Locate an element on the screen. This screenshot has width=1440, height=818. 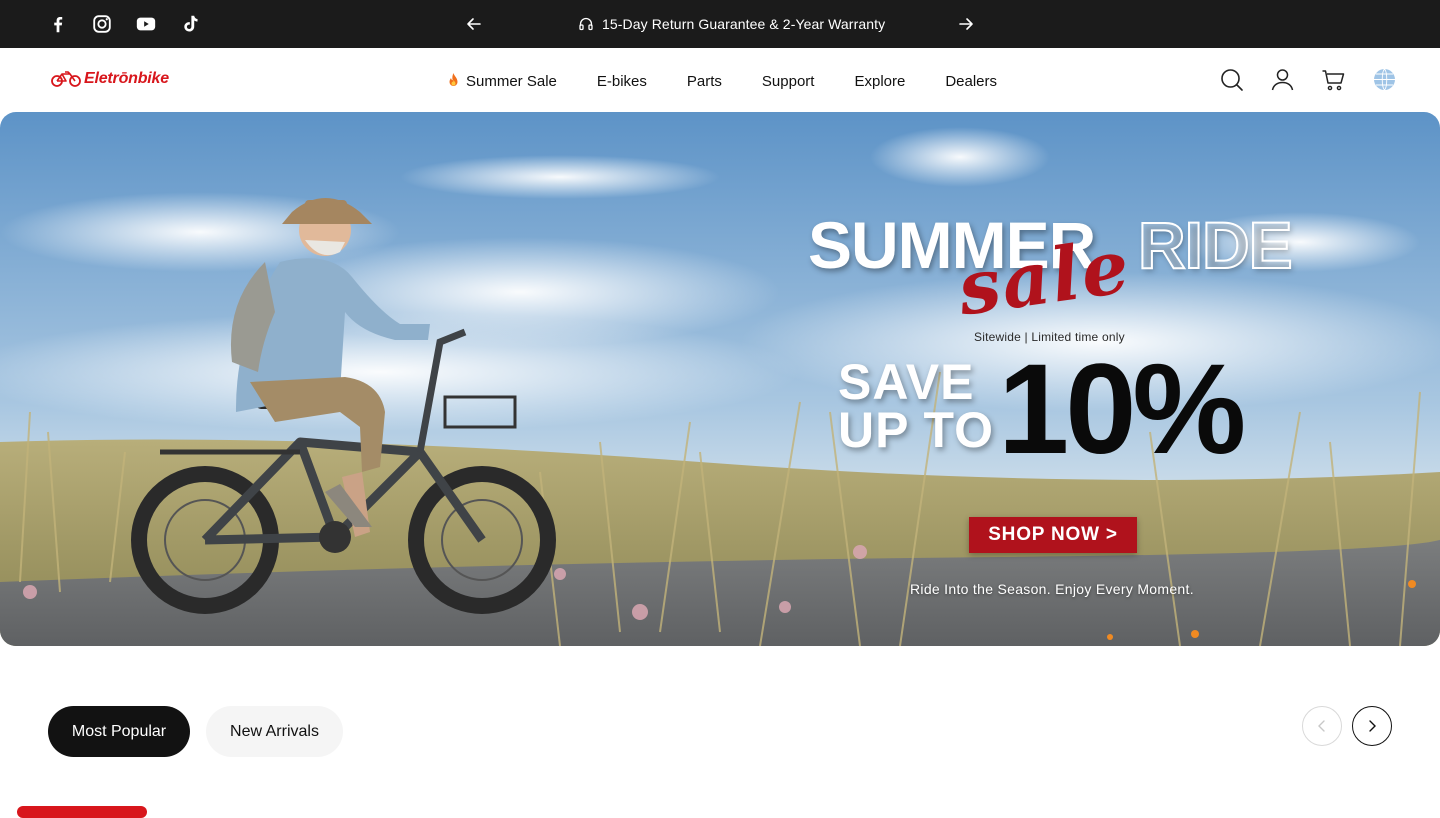
shop-now-button: SHOP NOW > is located at coordinates (1053, 535).